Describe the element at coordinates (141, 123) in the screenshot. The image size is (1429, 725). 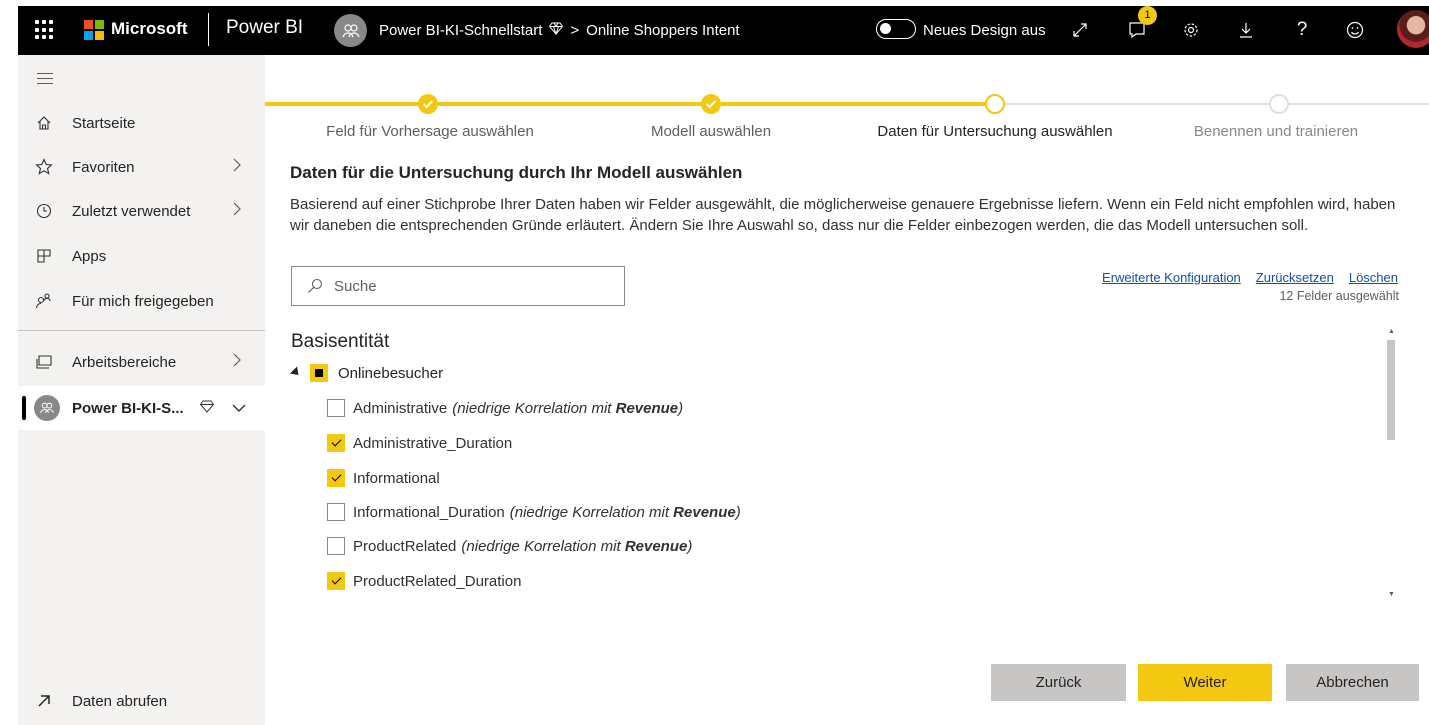
I see `sidebar-item-home: Startseite` at that location.